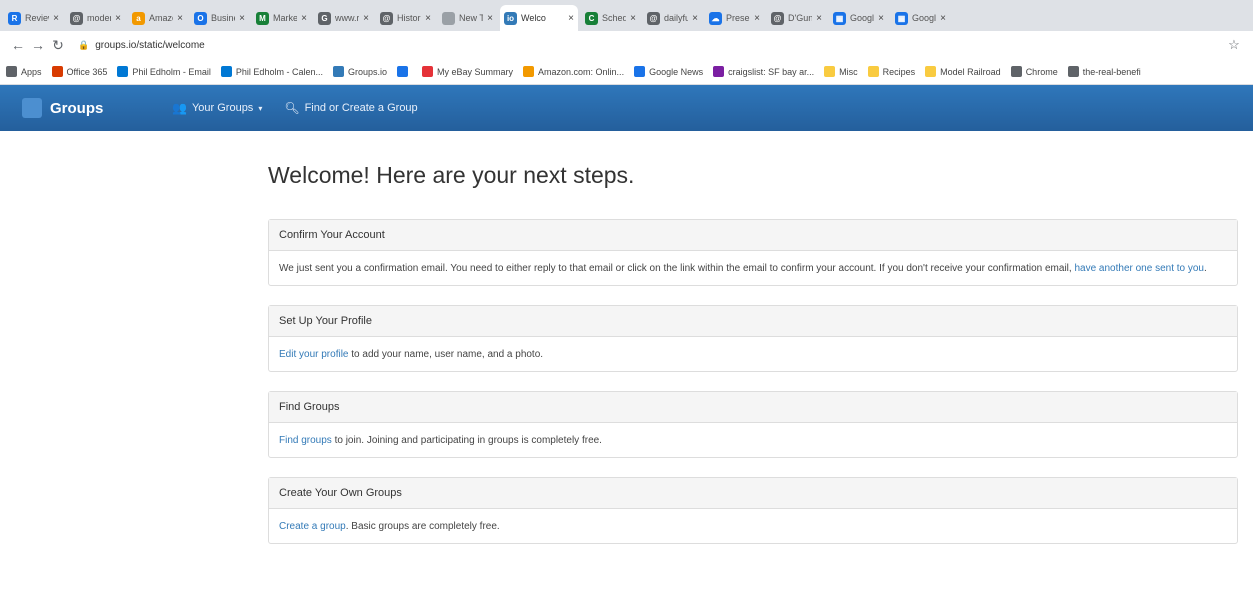  What do you see at coordinates (37, 18) in the screenshot?
I see `tab-title: Review` at bounding box center [37, 18].